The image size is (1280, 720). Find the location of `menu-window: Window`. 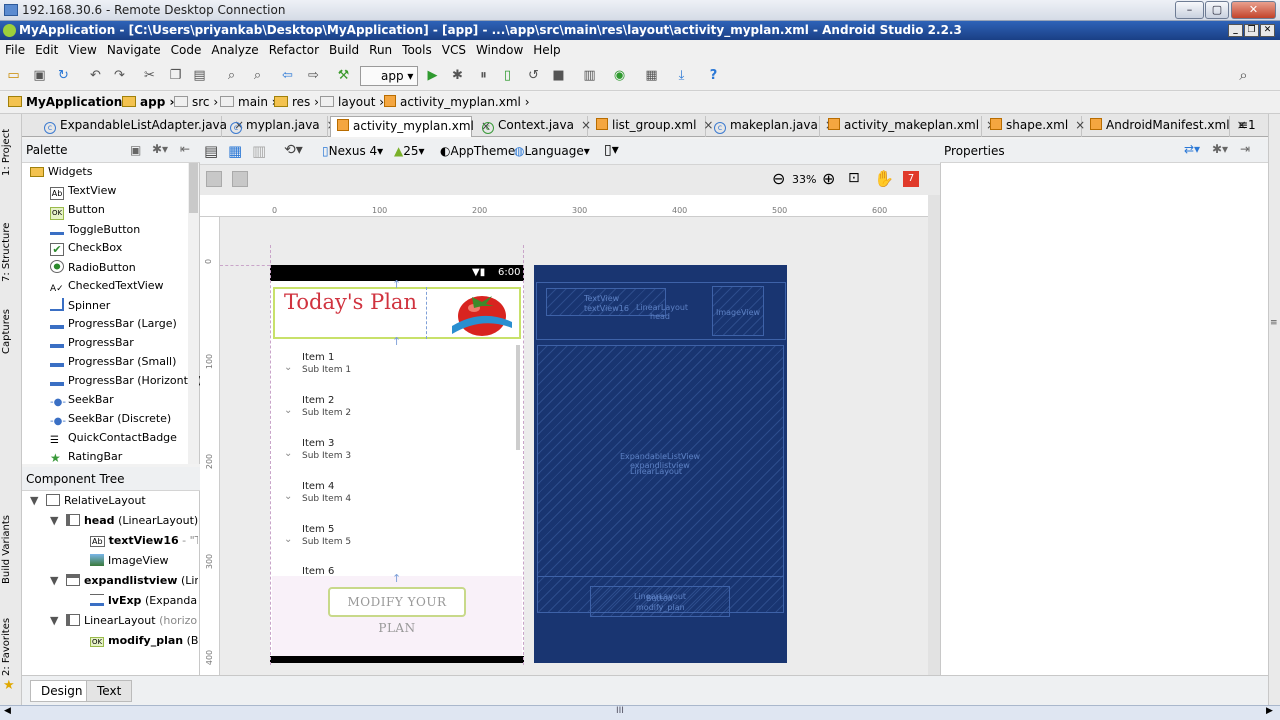

menu-window: Window is located at coordinates (499, 50).